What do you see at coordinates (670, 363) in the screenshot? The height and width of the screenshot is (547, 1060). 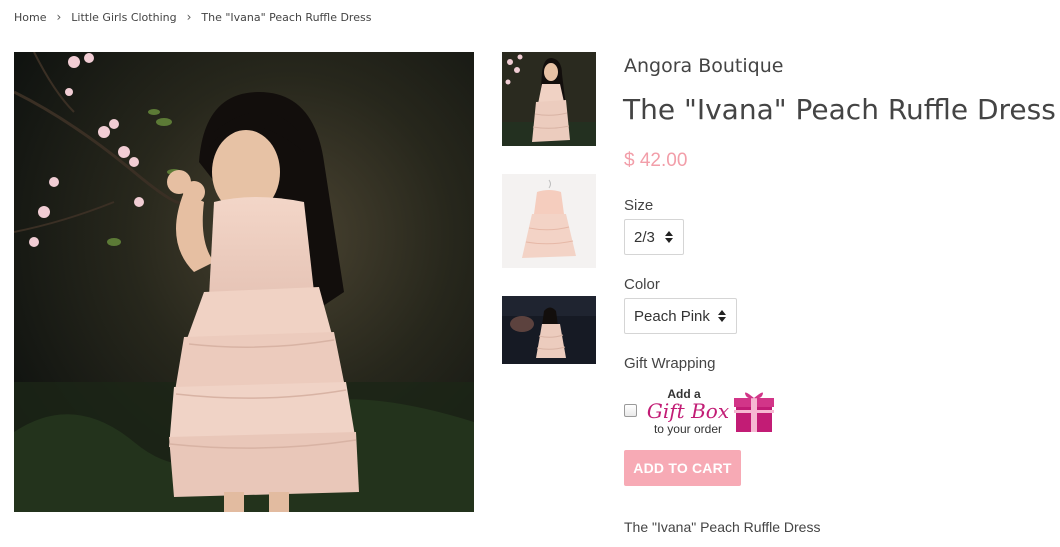 I see `gift-wrapping-label: Gift Wrapping` at bounding box center [670, 363].